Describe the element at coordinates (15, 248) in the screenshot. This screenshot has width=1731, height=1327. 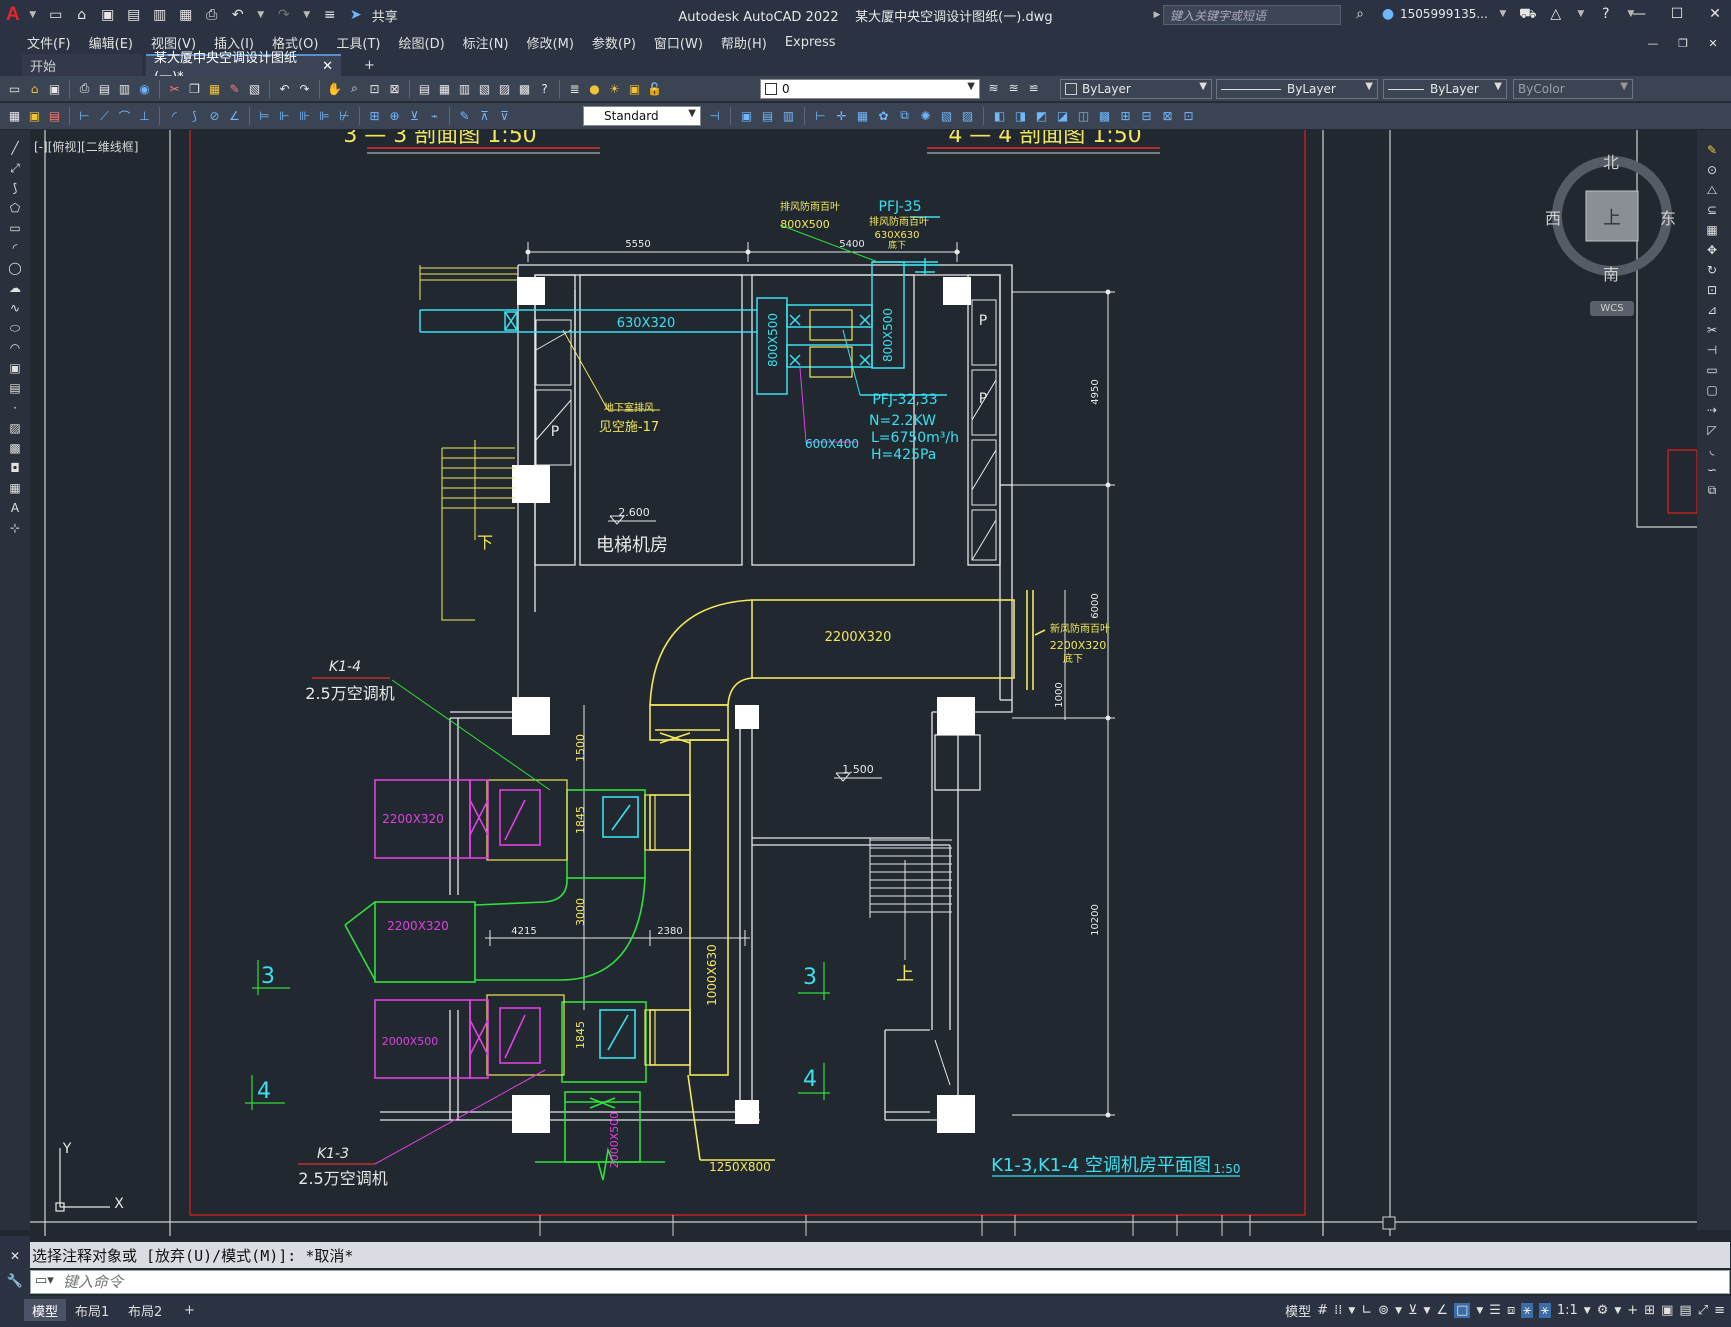
I see `arc-icon: ◜` at that location.